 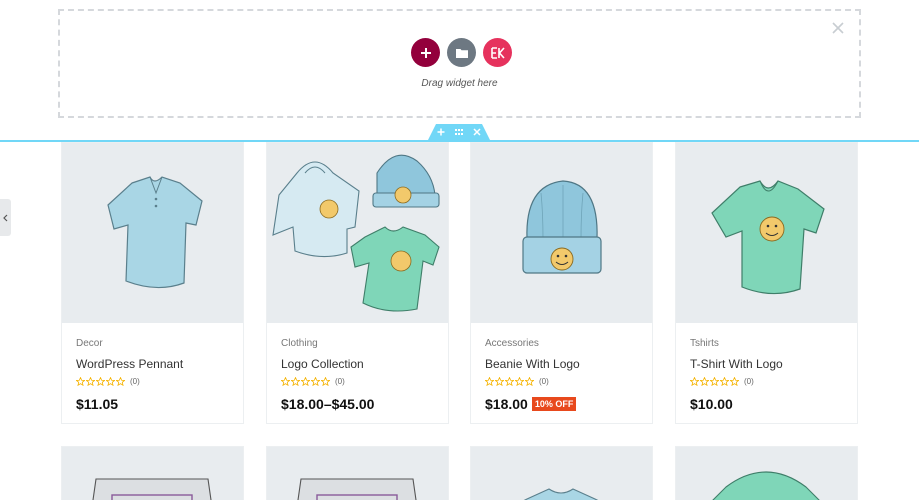 What do you see at coordinates (459, 83) in the screenshot?
I see `dropzone-text: Drag widget here` at bounding box center [459, 83].